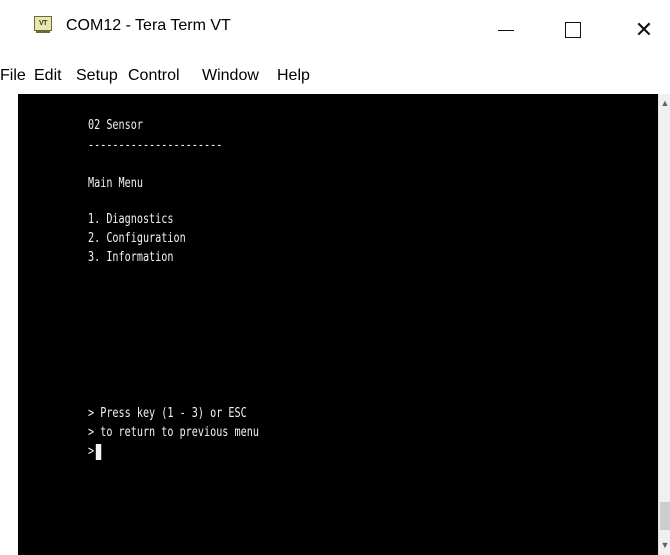 The image size is (670, 555). Describe the element at coordinates (98, 452) in the screenshot. I see `terminal-cursor` at that location.